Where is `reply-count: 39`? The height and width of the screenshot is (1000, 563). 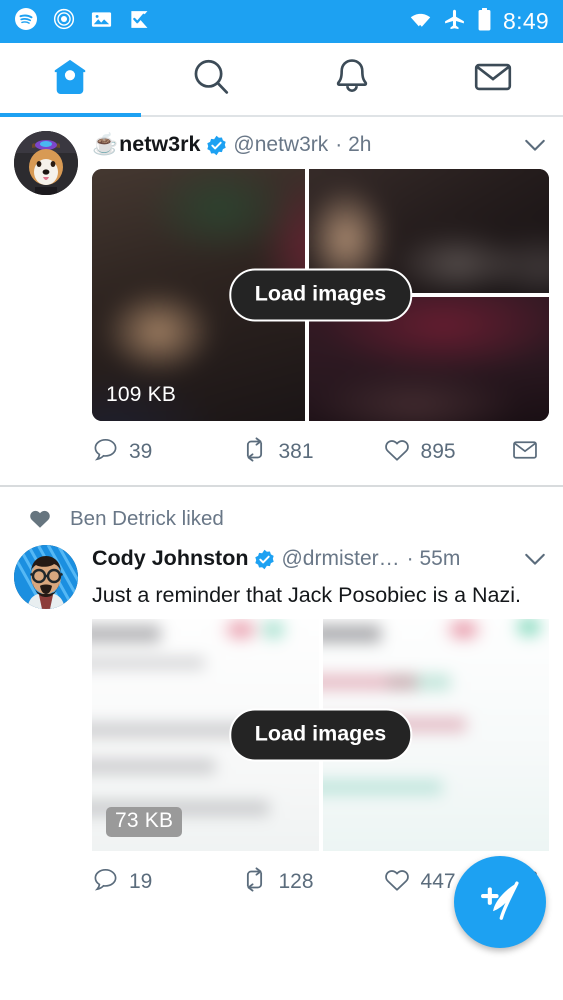
reply-count: 39 is located at coordinates (141, 451).